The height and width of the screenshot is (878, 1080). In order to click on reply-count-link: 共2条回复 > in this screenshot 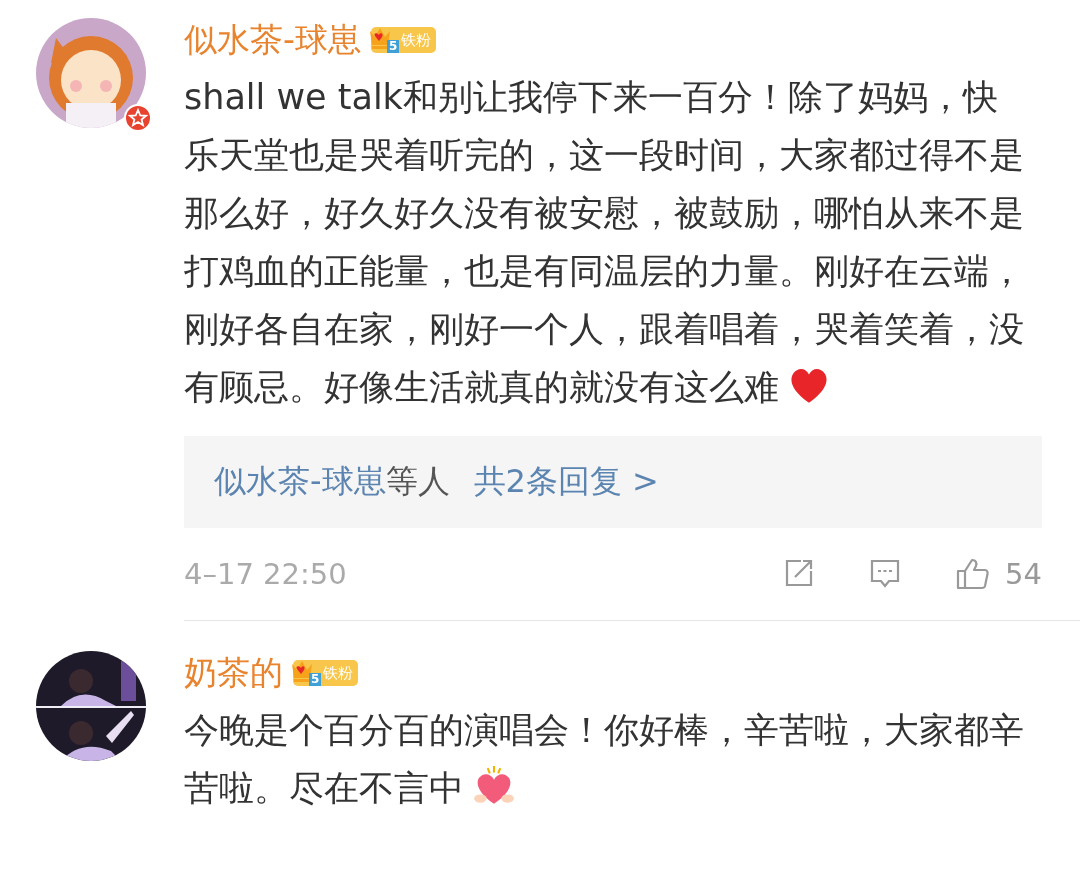, I will do `click(566, 482)`.